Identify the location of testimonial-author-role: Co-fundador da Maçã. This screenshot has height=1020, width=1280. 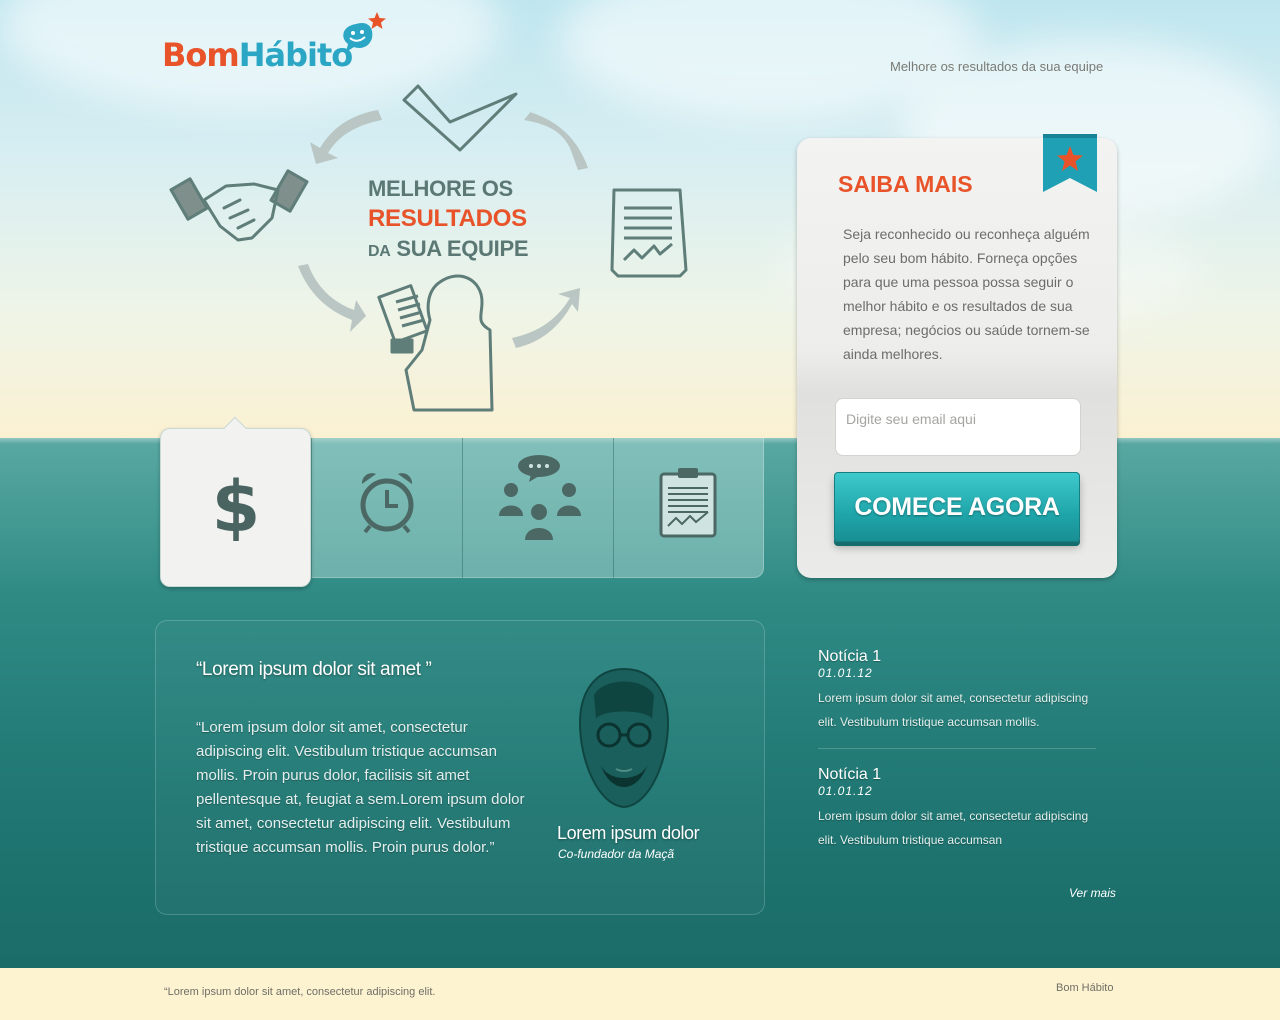
(616, 854).